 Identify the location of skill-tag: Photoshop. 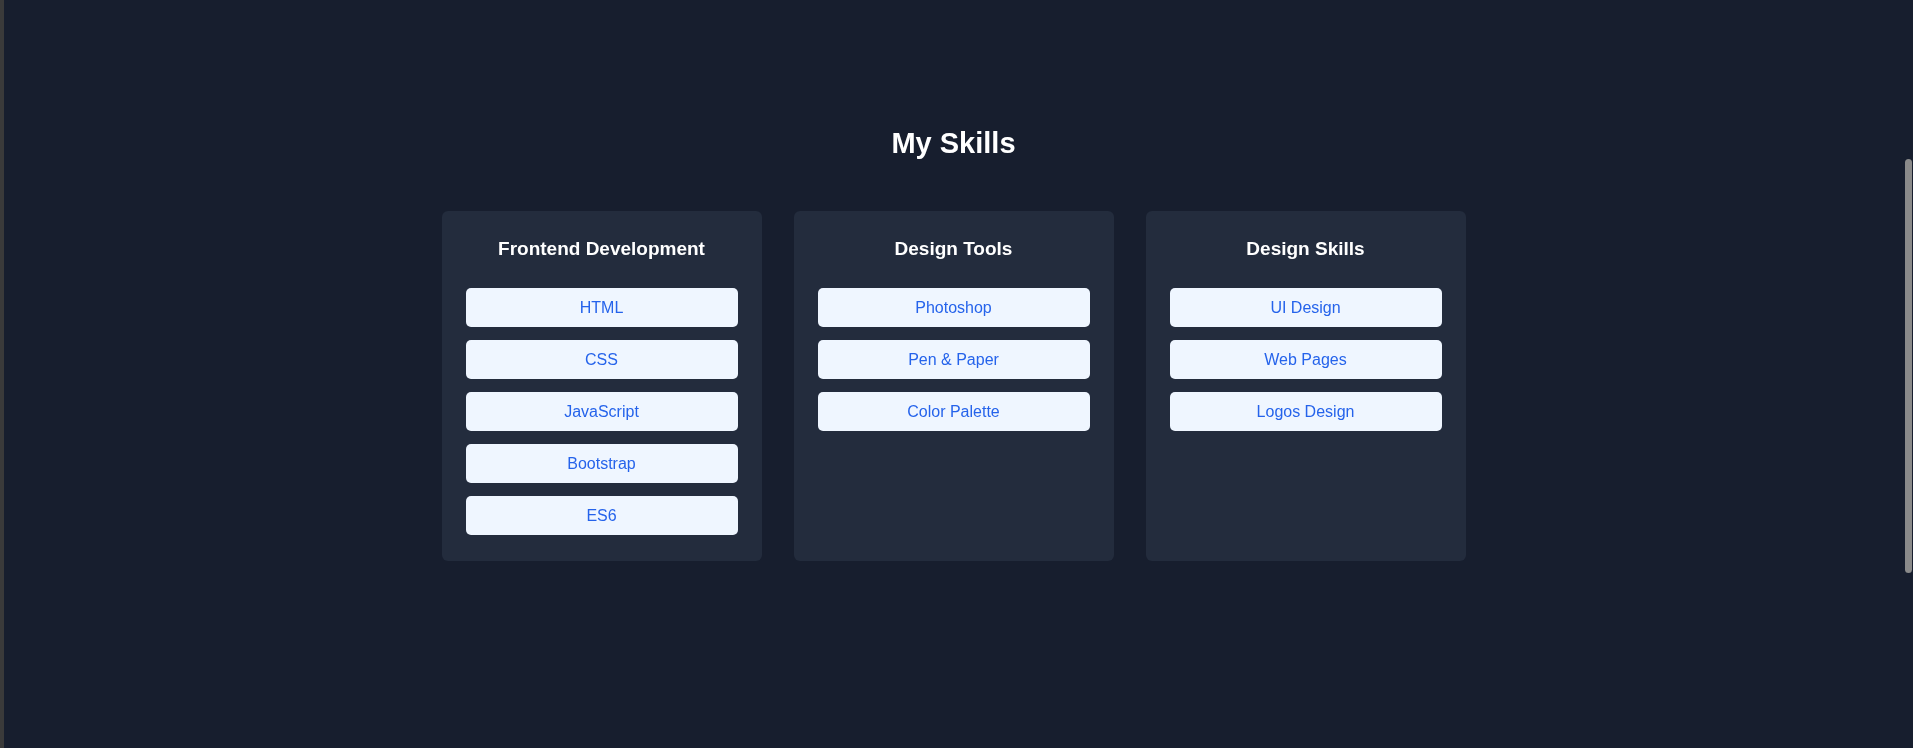
(953, 307).